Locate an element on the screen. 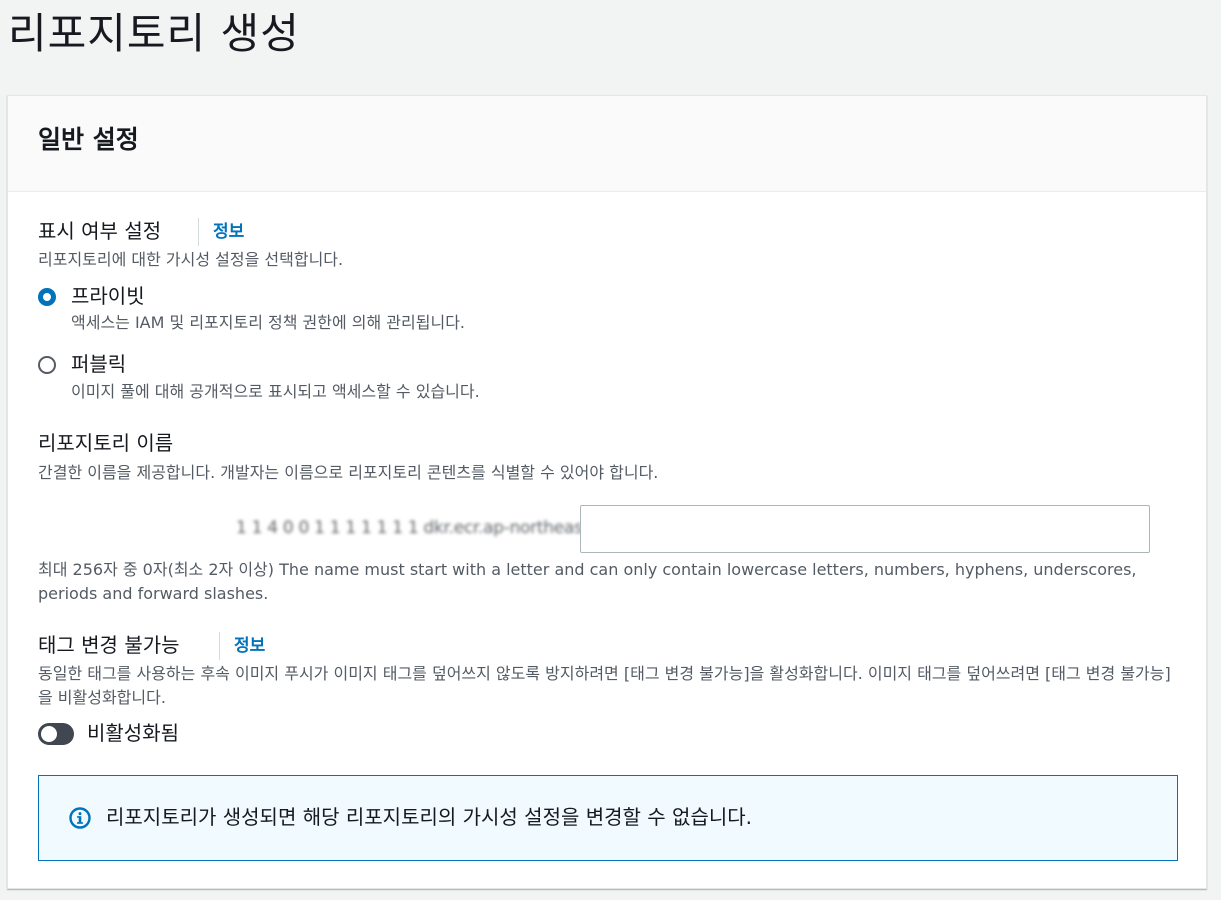 The width and height of the screenshot is (1221, 900). visibility-description: 리포지토리에 대한 가시성 설정을 선택합니다. is located at coordinates (191, 259).